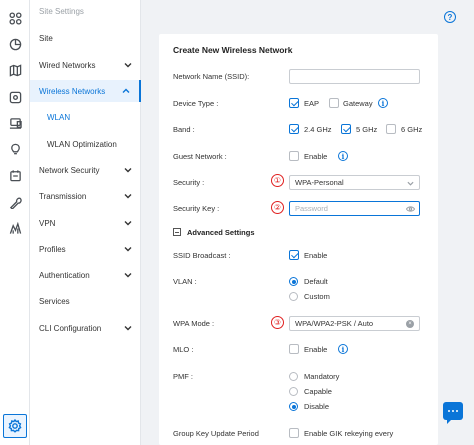 Image resolution: width=474 pixels, height=445 pixels. I want to click on menu-item-label: Wireless Networks, so click(72, 91).